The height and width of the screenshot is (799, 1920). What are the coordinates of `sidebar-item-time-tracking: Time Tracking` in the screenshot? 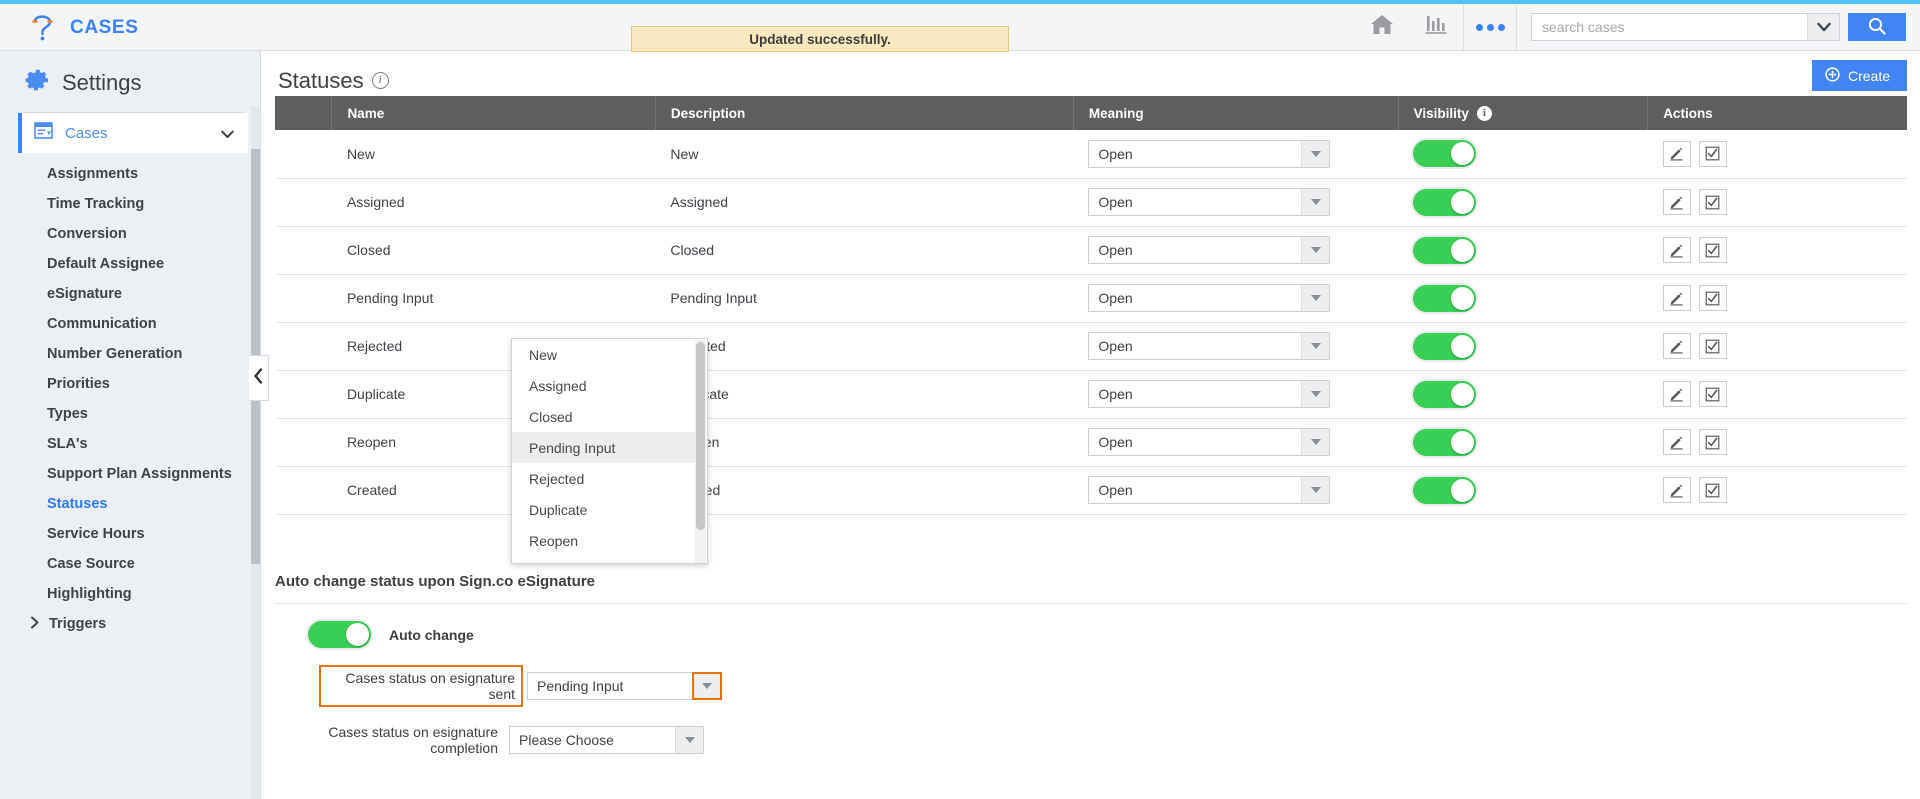 It's located at (130, 204).